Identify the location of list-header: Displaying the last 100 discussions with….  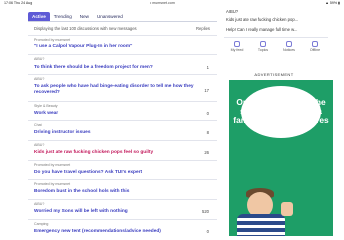
(125, 30).